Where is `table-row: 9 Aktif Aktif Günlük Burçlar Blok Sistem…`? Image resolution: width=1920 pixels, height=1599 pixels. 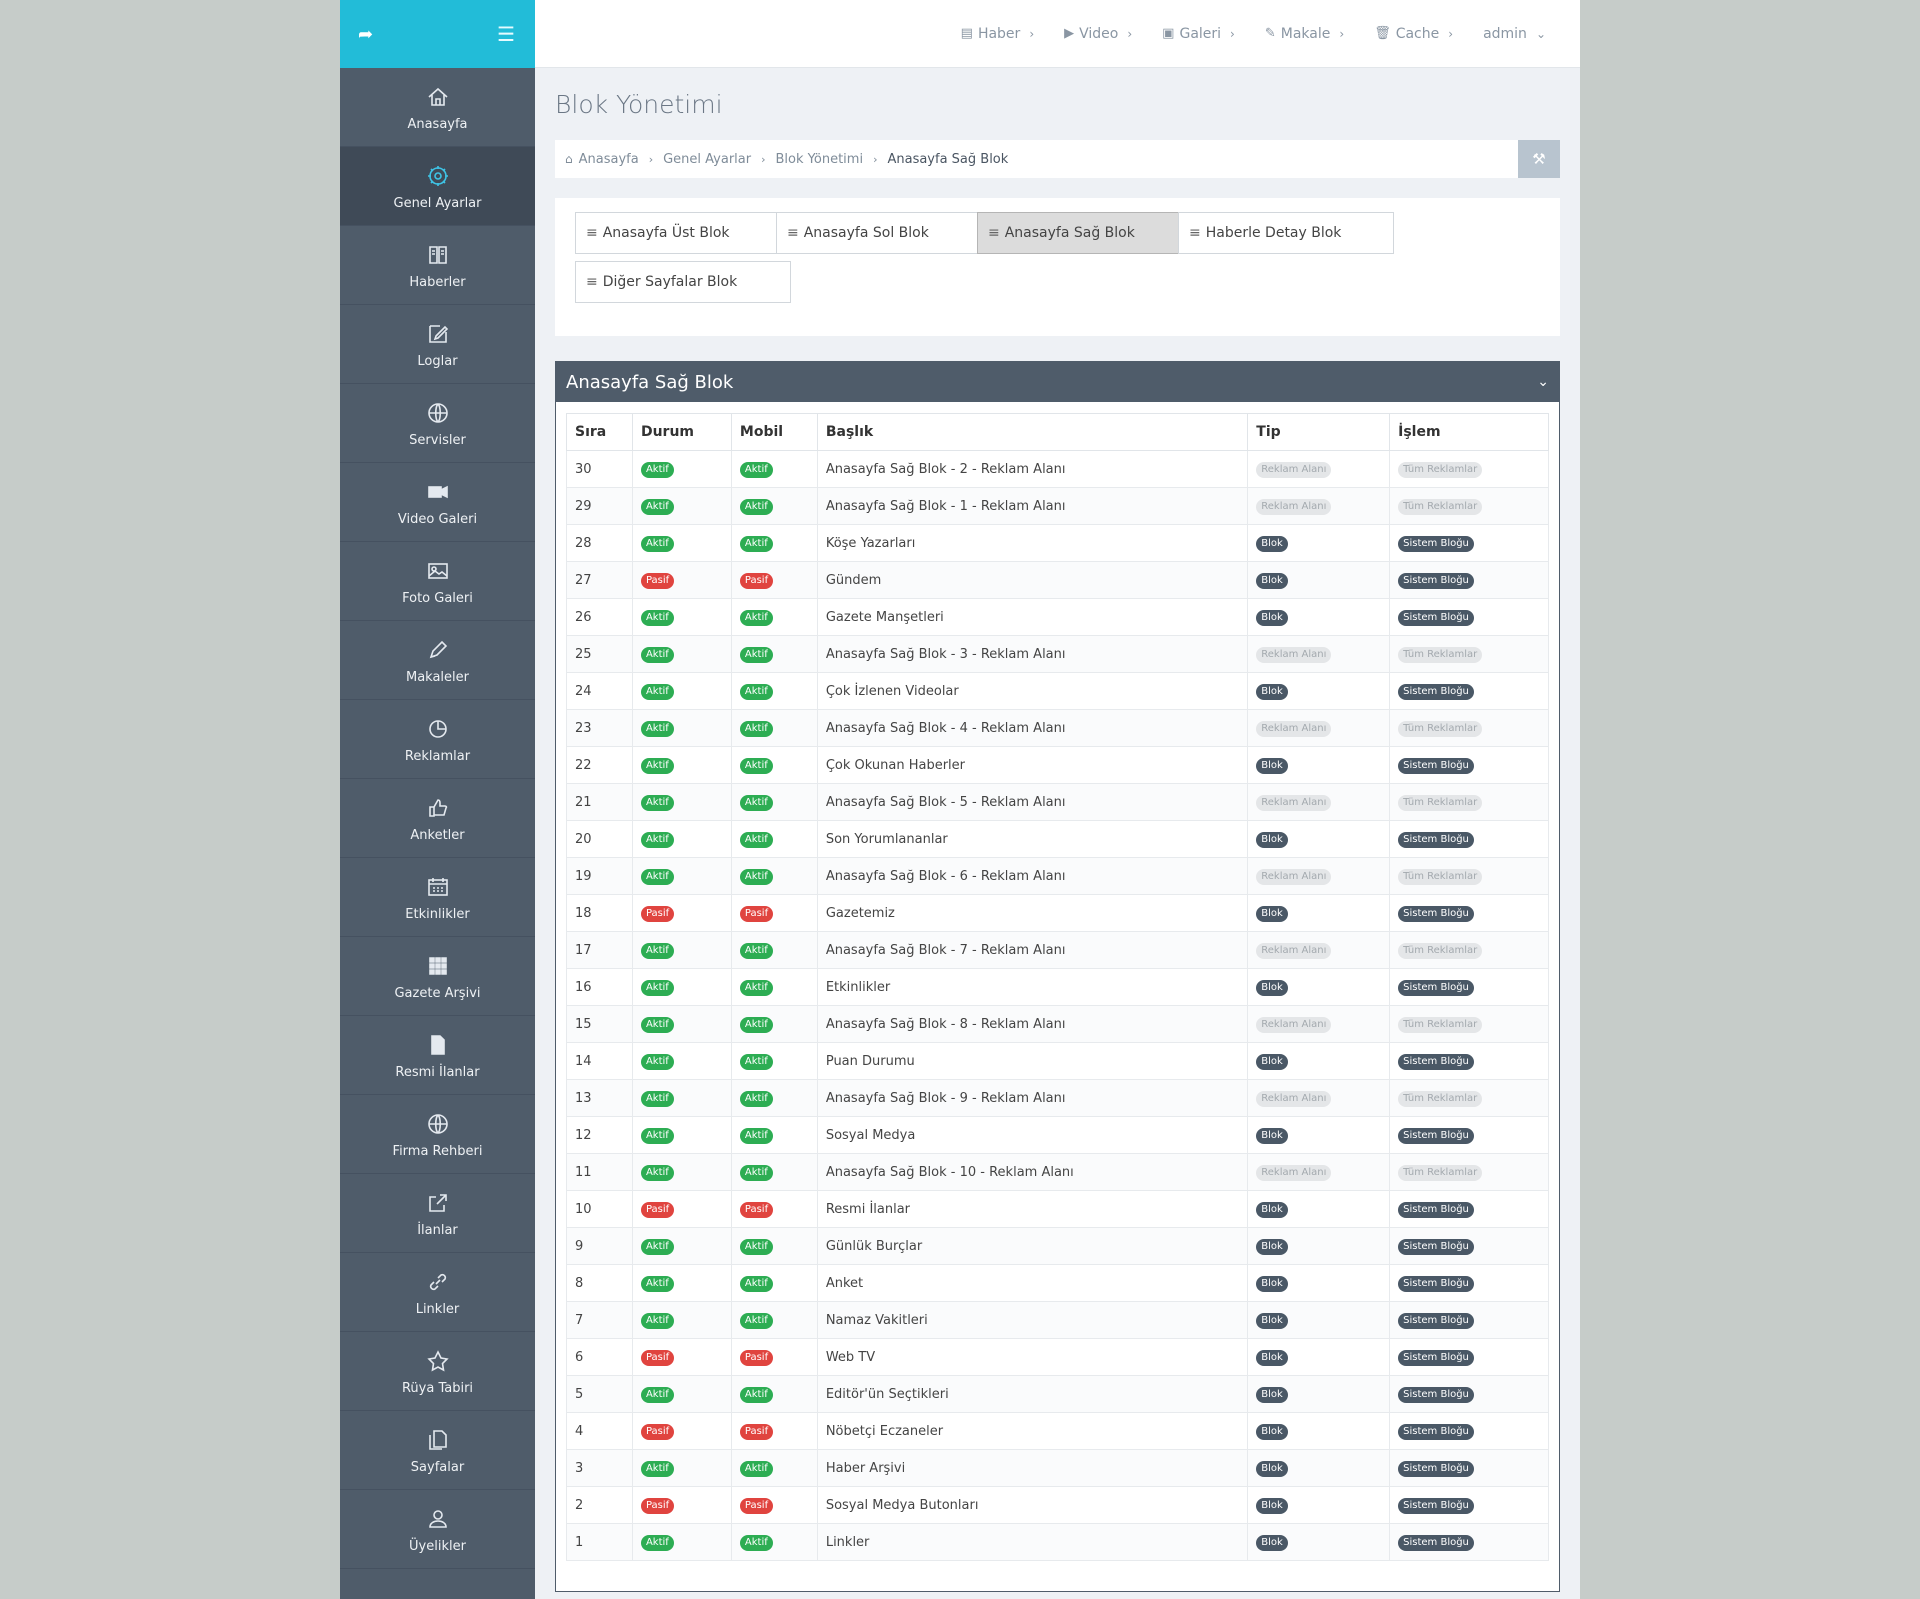
table-row: 9 Aktif Aktif Günlük Burçlar Blok Sistem… is located at coordinates (1057, 1246).